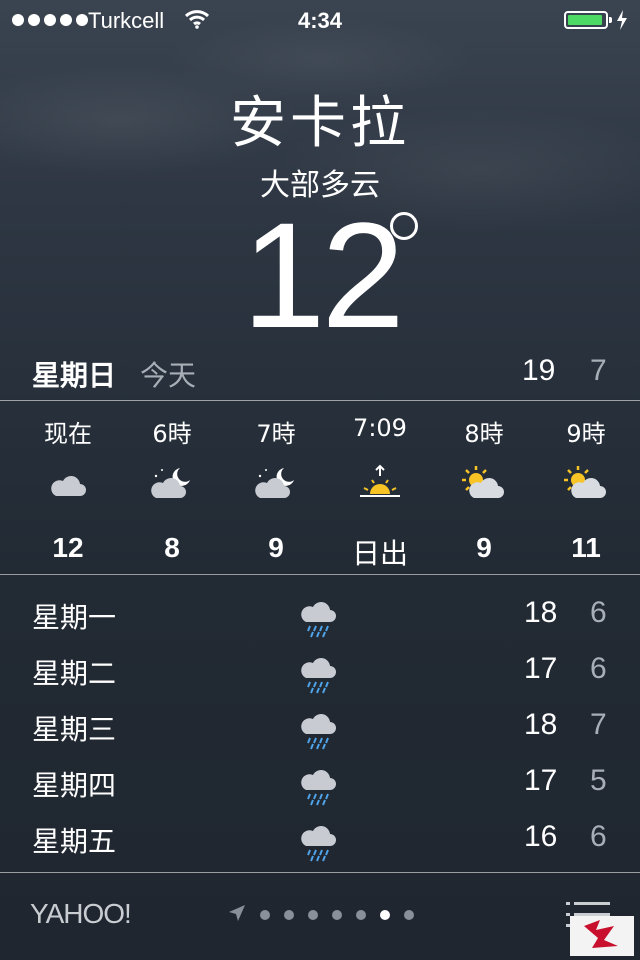  I want to click on hour-value: 12, so click(68, 547).